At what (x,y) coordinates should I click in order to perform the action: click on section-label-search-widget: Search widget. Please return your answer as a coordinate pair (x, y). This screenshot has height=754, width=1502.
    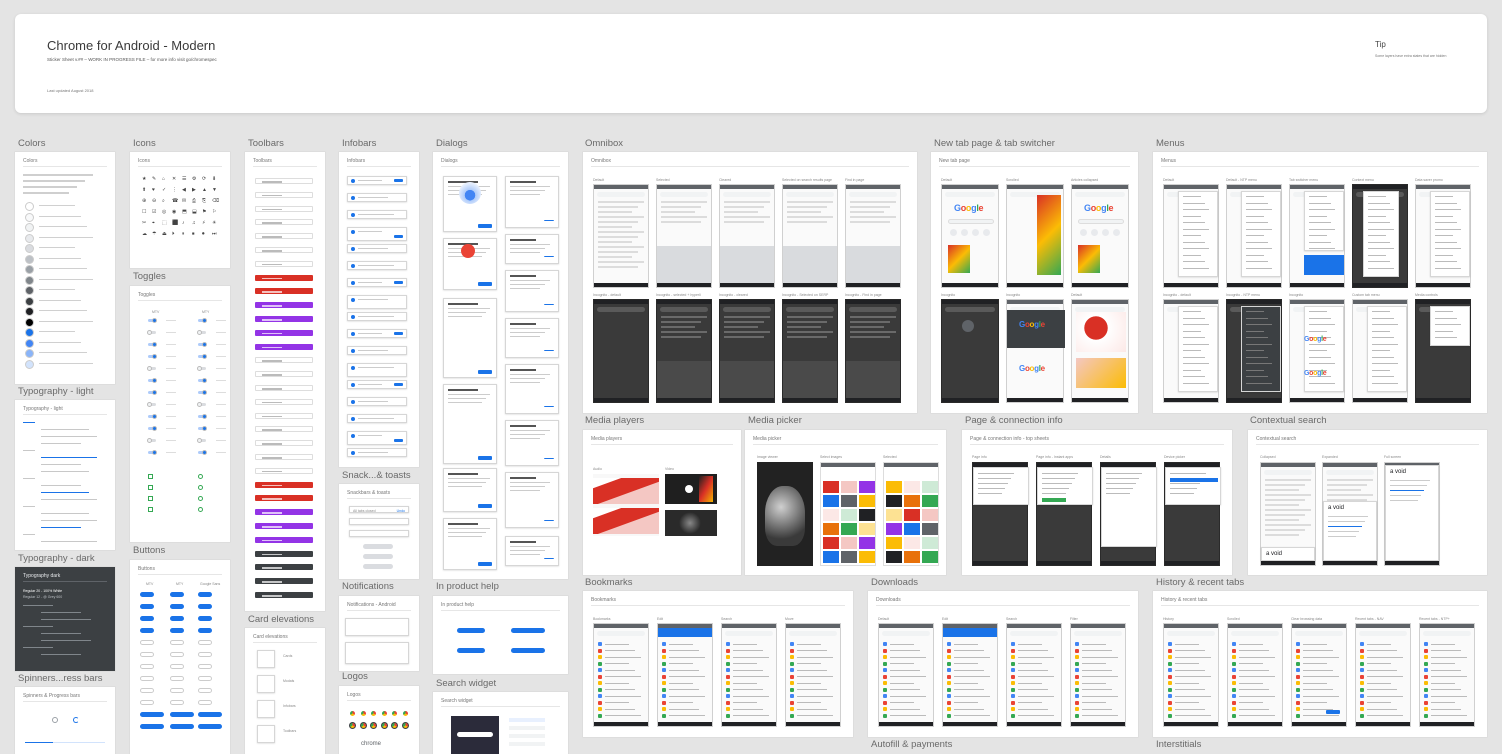
    Looking at the image, I should click on (466, 683).